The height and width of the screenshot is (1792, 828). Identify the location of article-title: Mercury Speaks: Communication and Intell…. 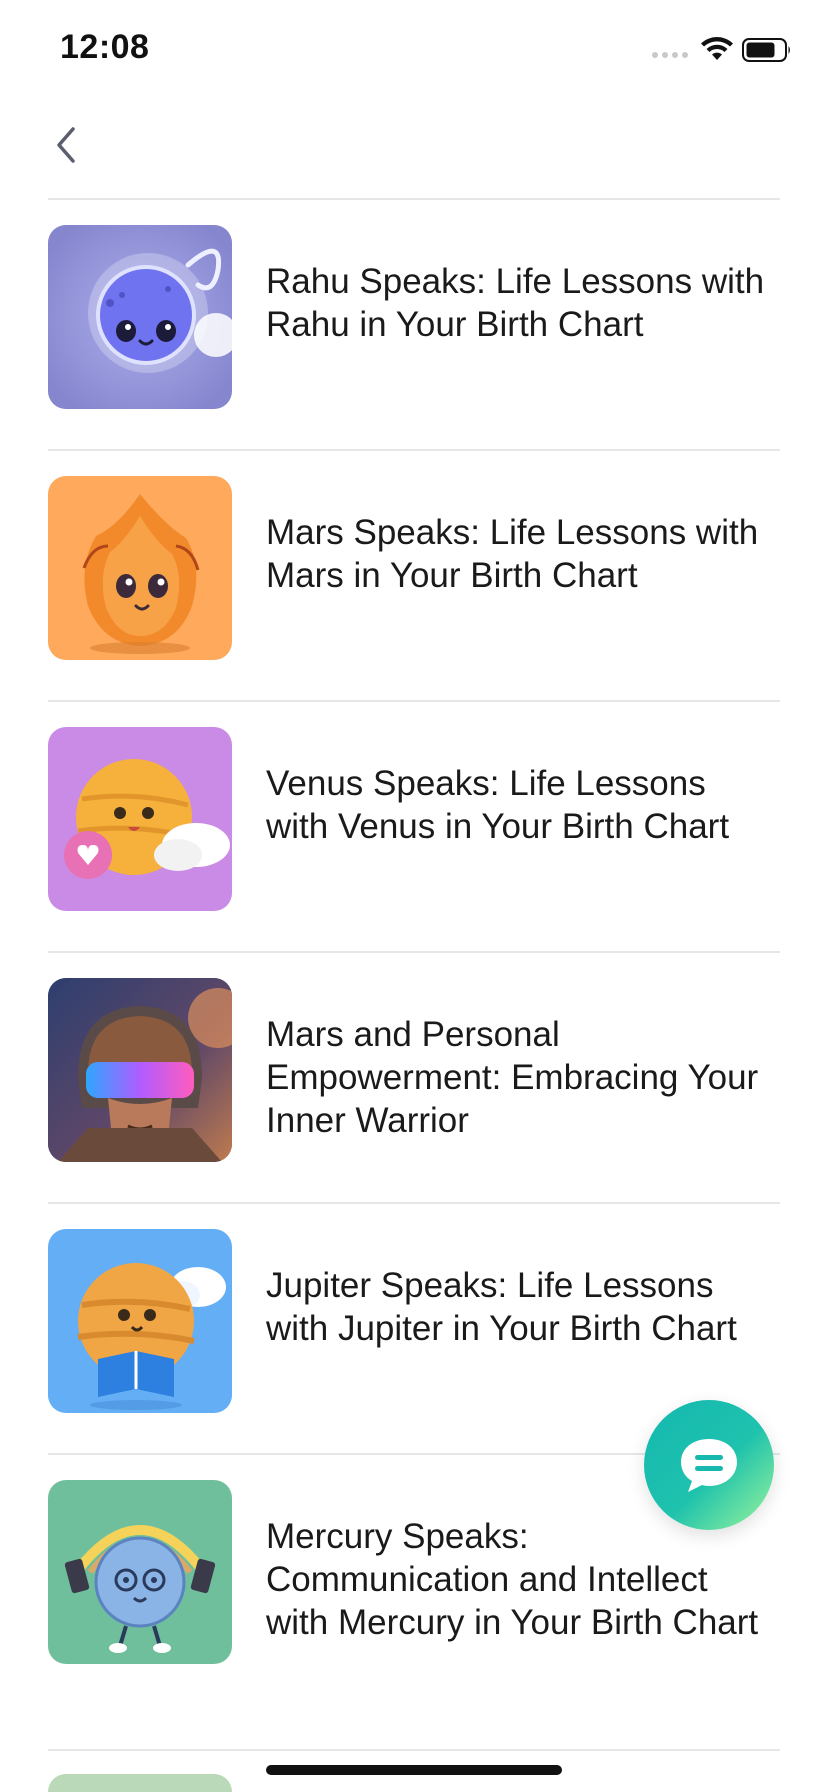
(512, 1579).